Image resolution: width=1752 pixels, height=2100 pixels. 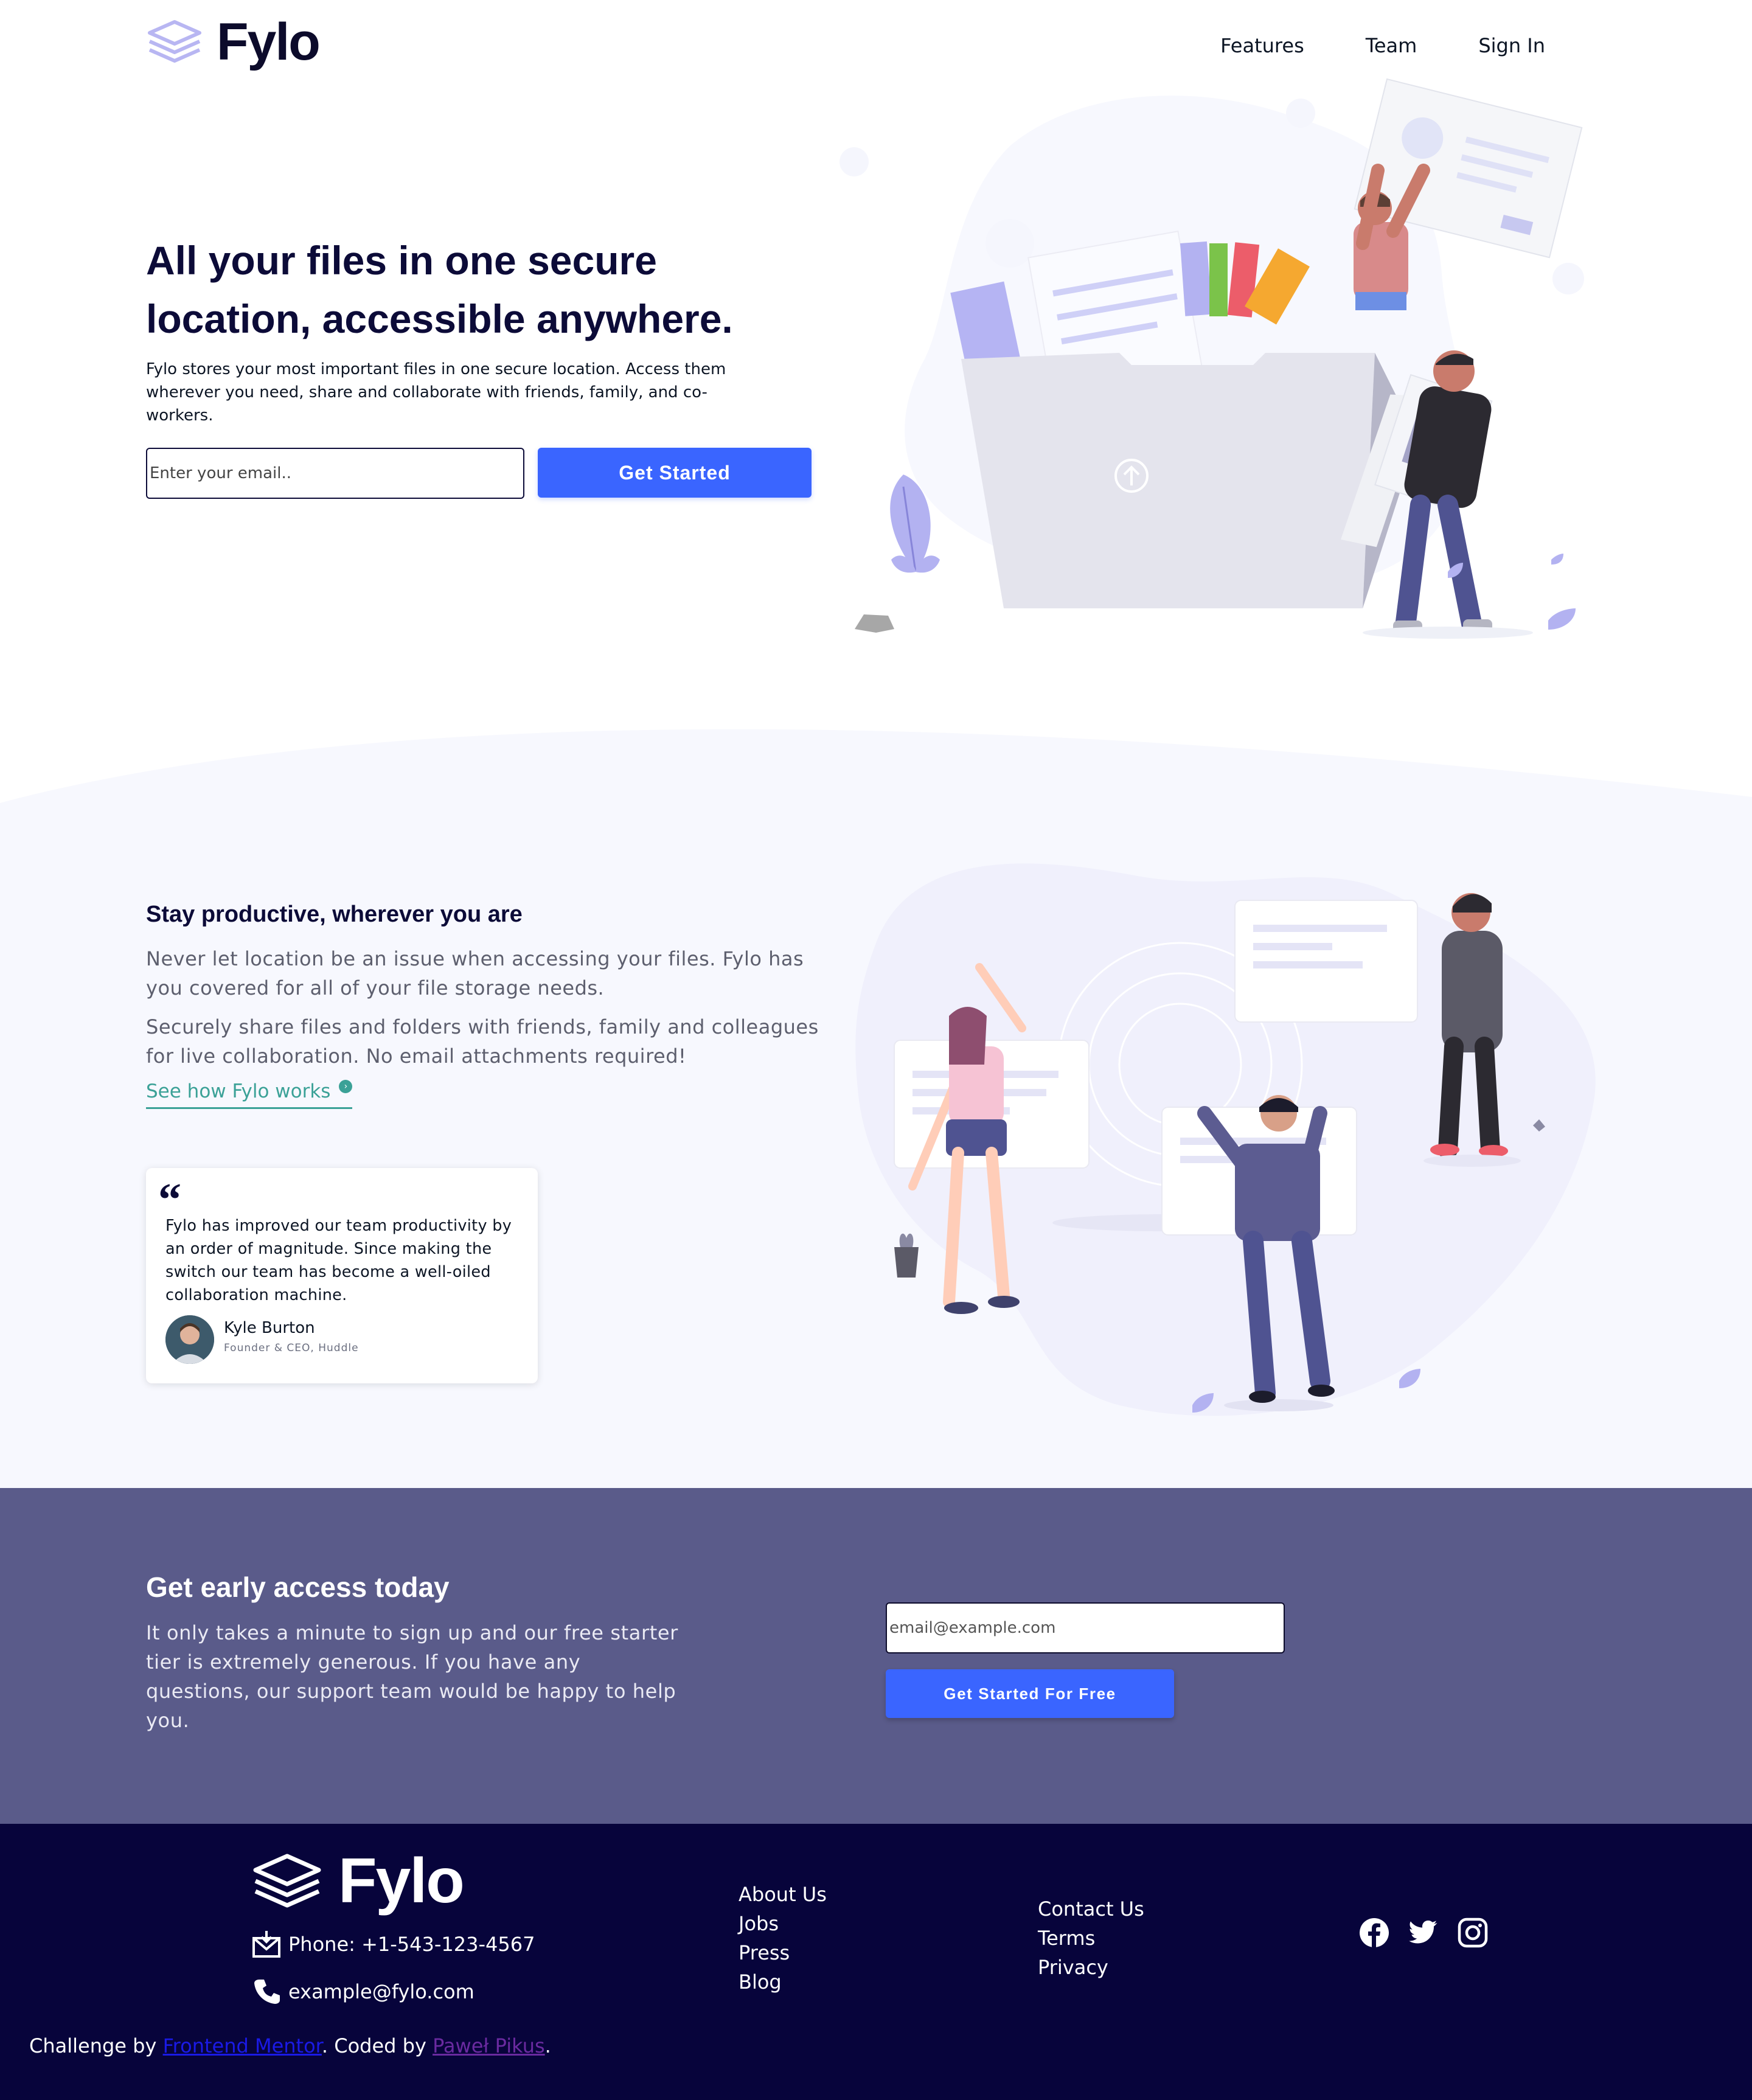 I want to click on section-wave, so click(x=876, y=772).